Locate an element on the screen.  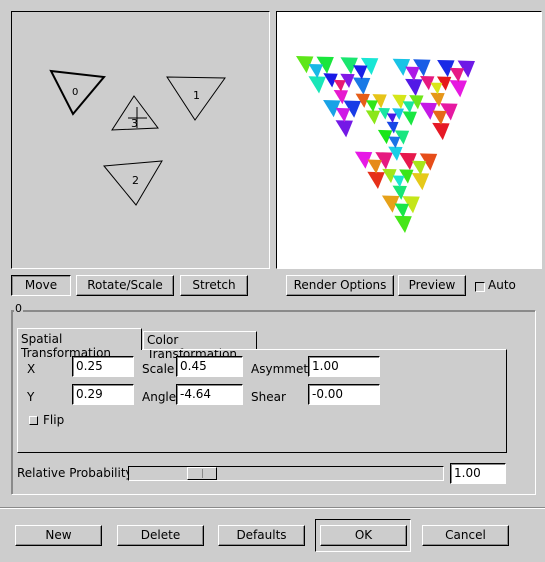
x-label: X is located at coordinates (31, 369).